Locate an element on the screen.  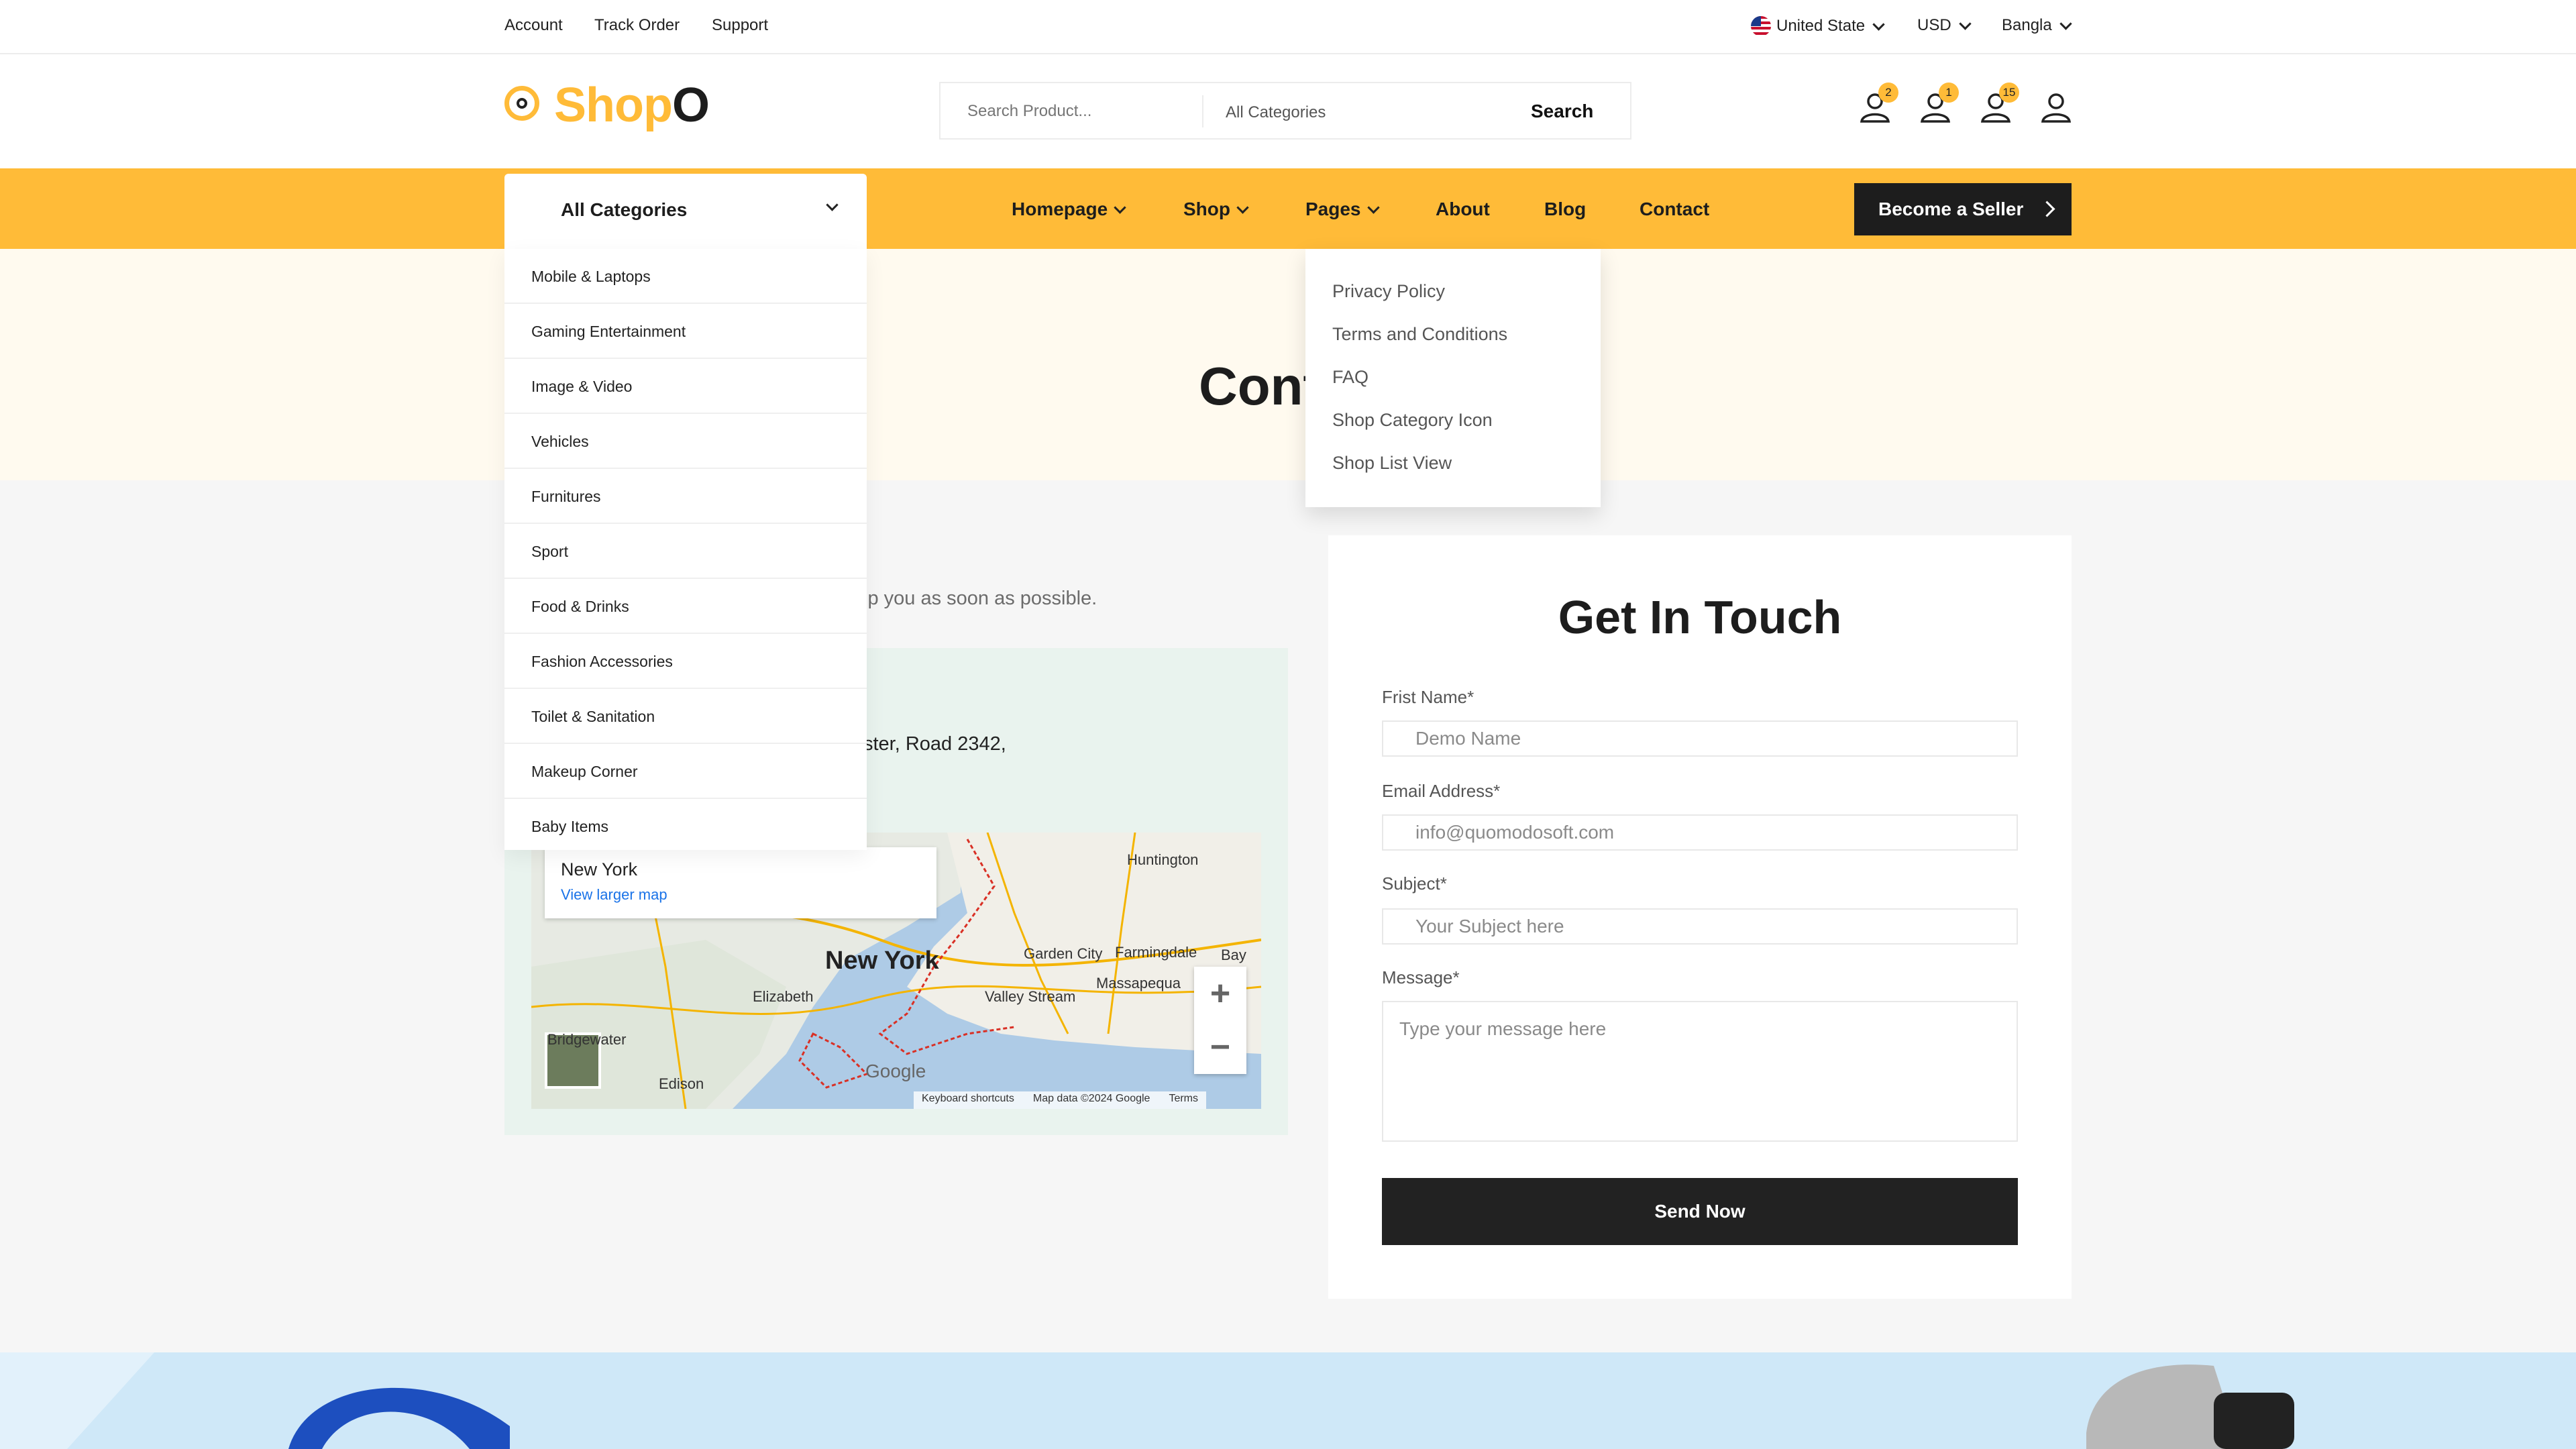
nav-blog: Blog is located at coordinates (1565, 209).